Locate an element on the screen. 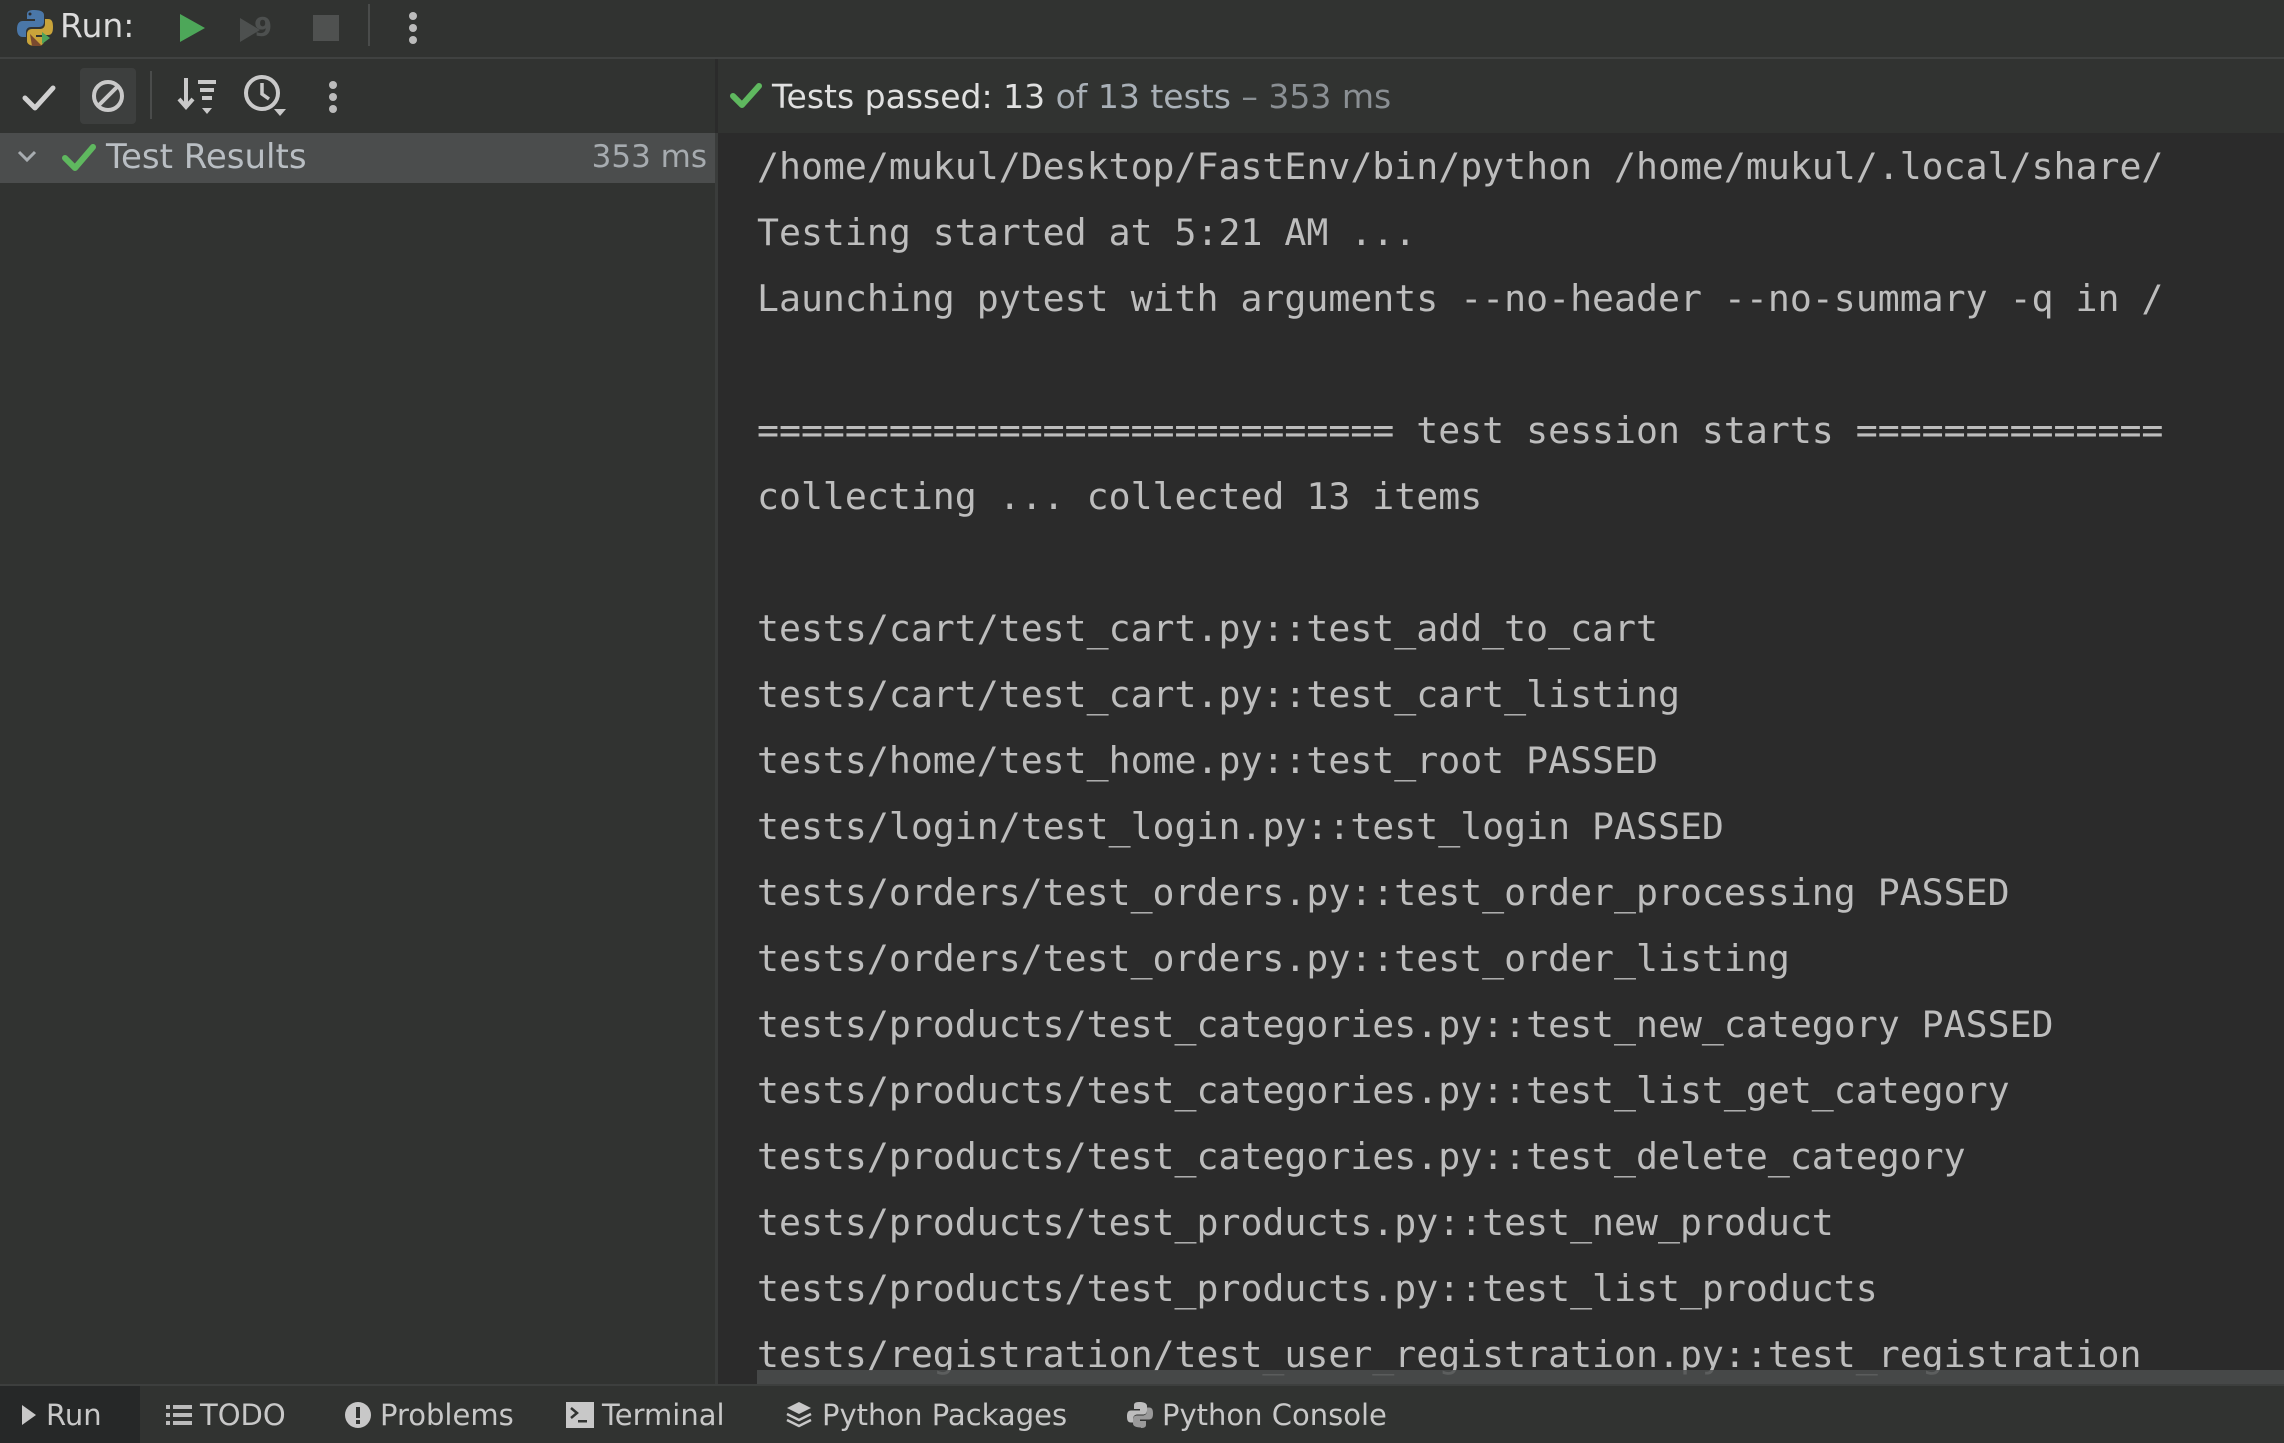  console-line: collecting ... collected 13 items is located at coordinates (1120, 496).